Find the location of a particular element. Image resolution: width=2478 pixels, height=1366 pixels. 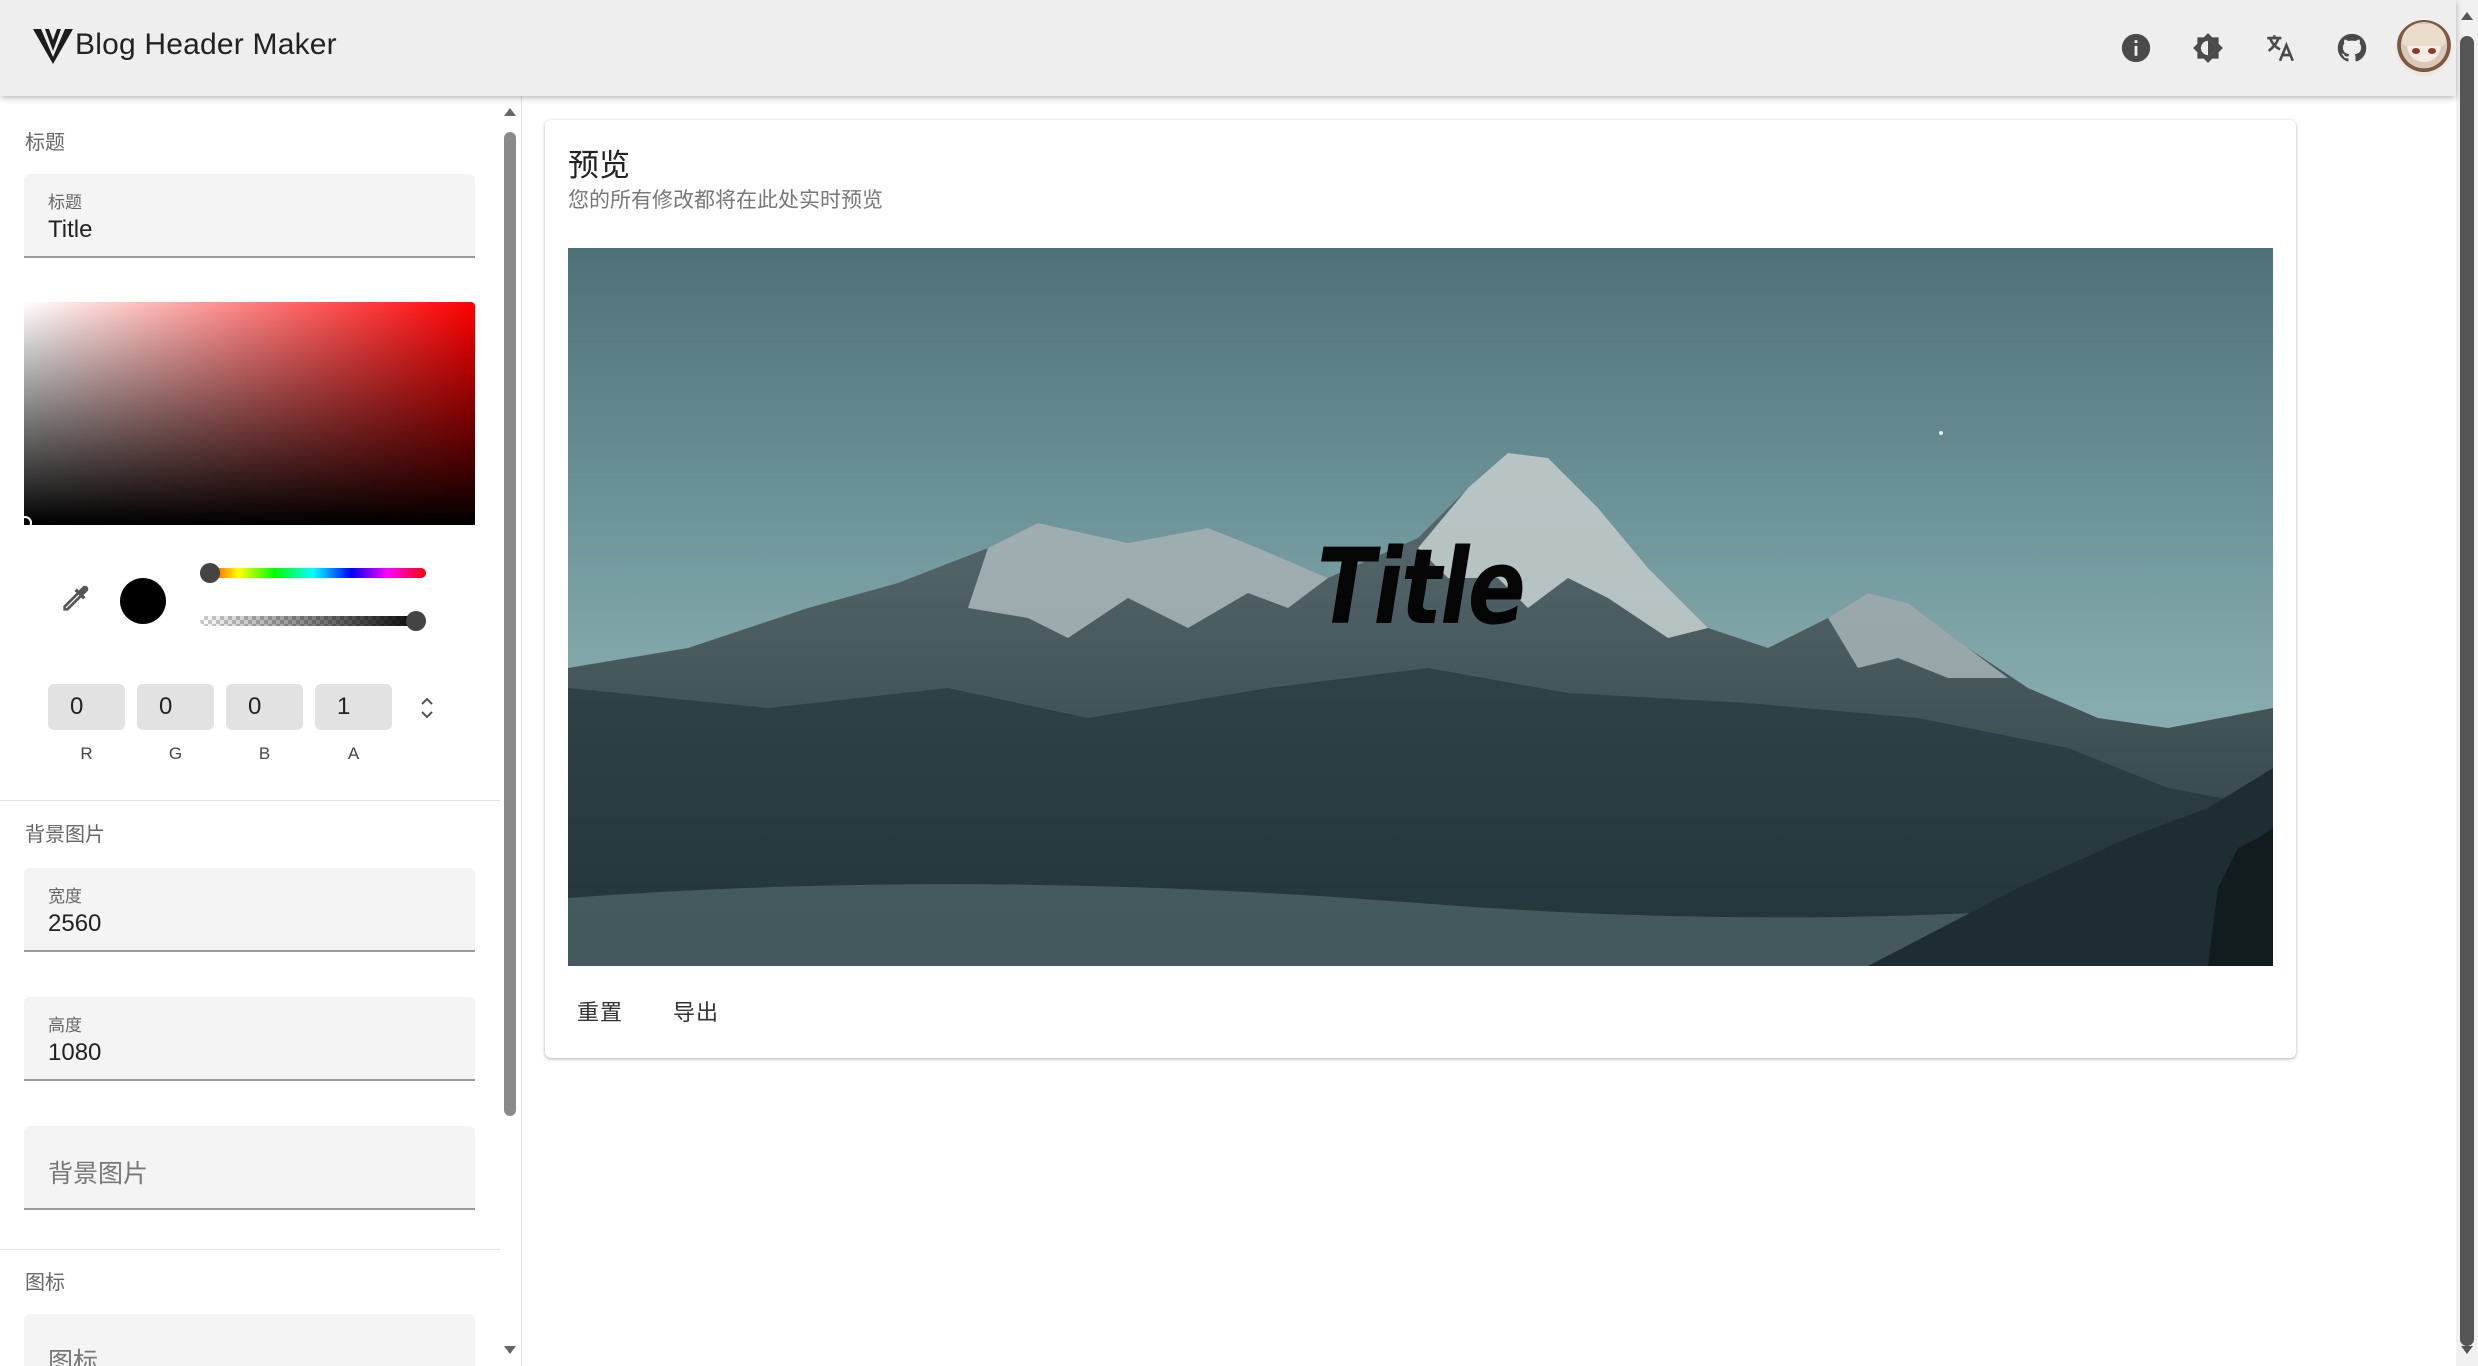

height-input-label: 高度 is located at coordinates (65, 1025).